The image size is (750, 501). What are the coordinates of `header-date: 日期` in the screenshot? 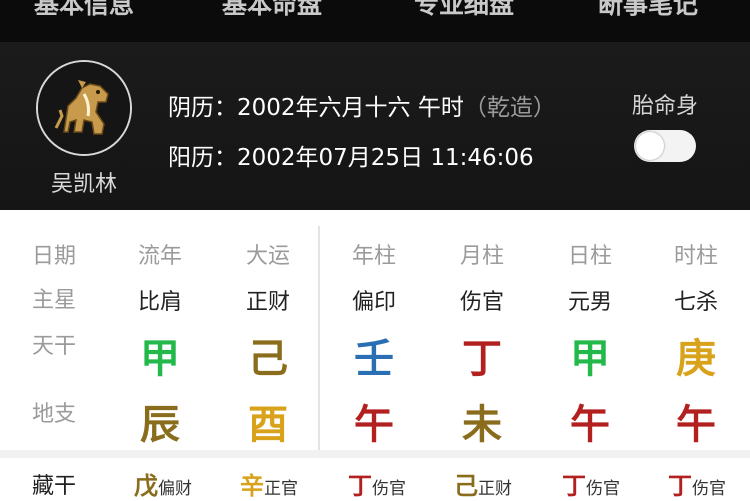 It's located at (53, 256).